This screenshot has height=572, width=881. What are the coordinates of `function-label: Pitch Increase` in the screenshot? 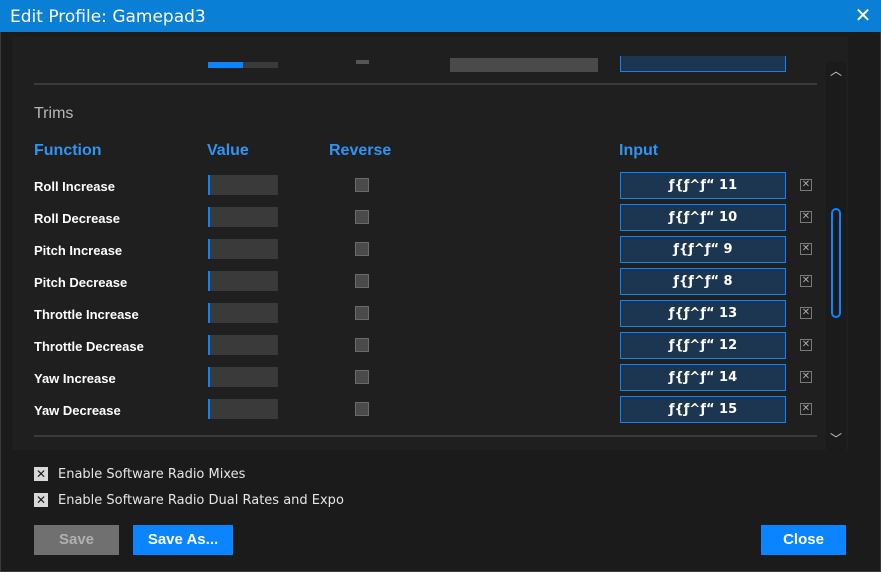 It's located at (78, 250).